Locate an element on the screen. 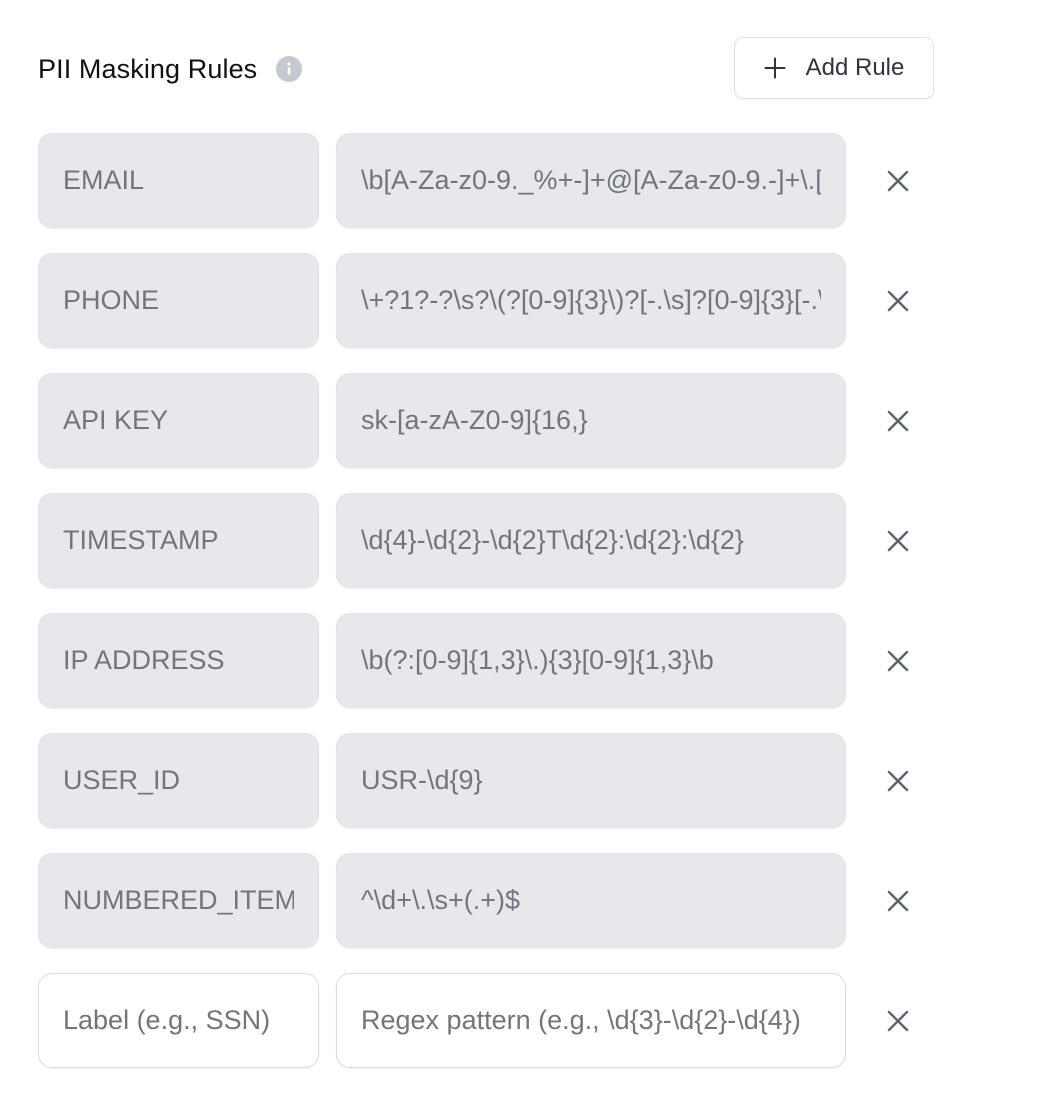 The image size is (1038, 1120). new-rule-pattern-field: Regex pattern (e.g., \d{3}-\d{2}-\d{4}) is located at coordinates (591, 1020).